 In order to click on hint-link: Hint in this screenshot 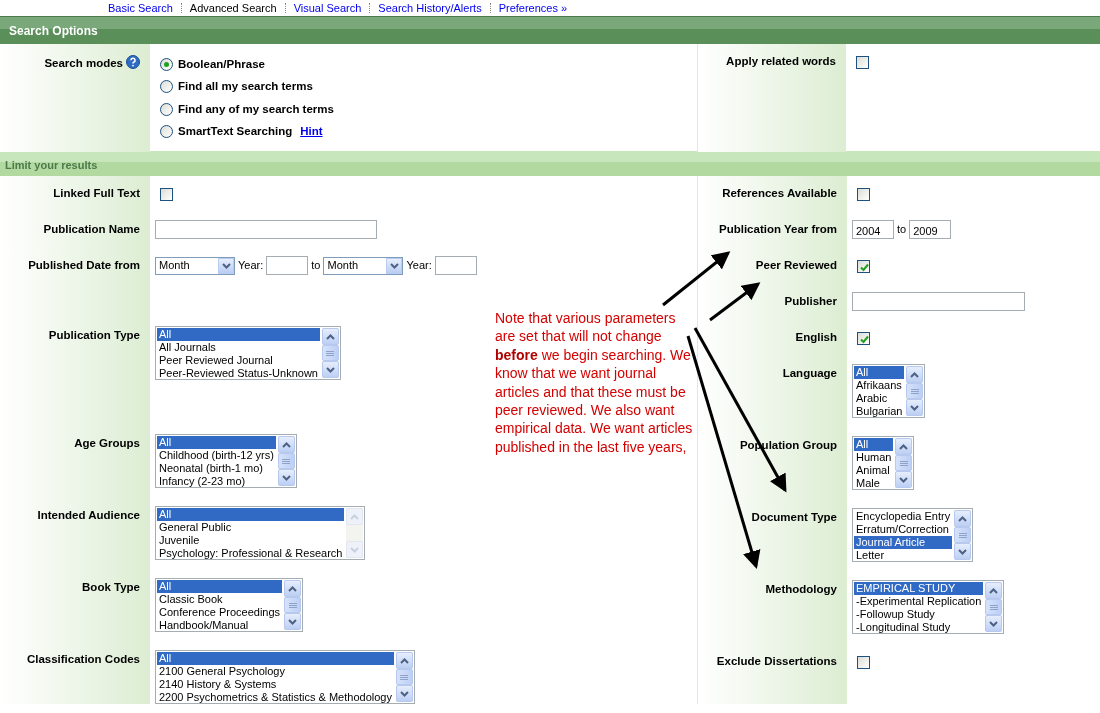, I will do `click(311, 132)`.